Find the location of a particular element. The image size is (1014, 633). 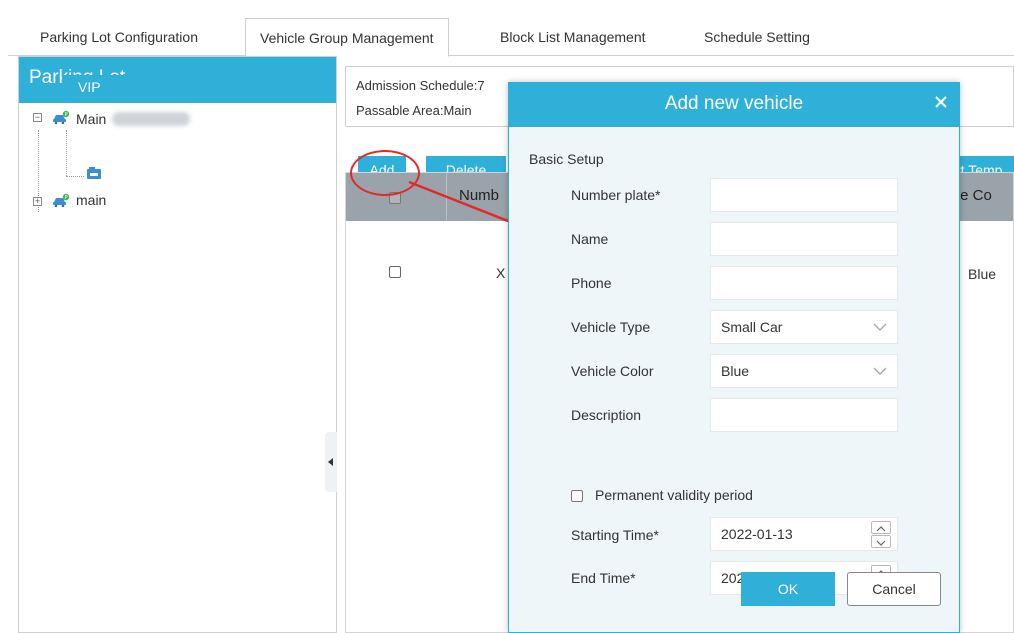

starting-time-value: 2022-01-13 is located at coordinates (757, 534).